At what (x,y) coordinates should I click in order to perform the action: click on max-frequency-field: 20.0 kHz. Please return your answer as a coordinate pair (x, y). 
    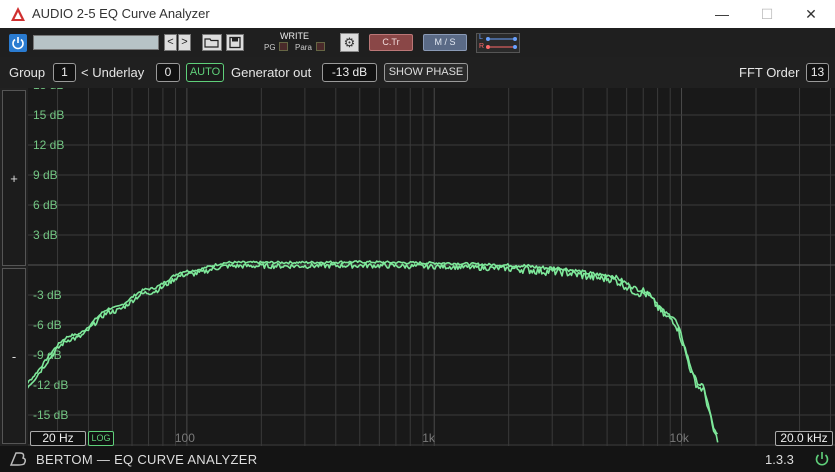
    Looking at the image, I should click on (804, 438).